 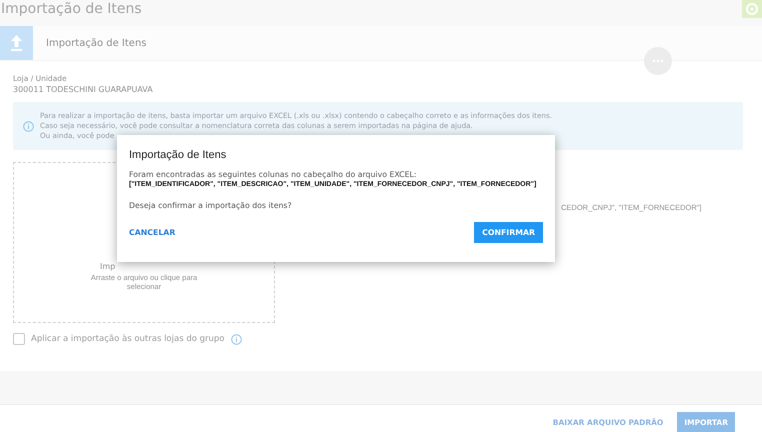 What do you see at coordinates (19, 339) in the screenshot?
I see `checkbox` at bounding box center [19, 339].